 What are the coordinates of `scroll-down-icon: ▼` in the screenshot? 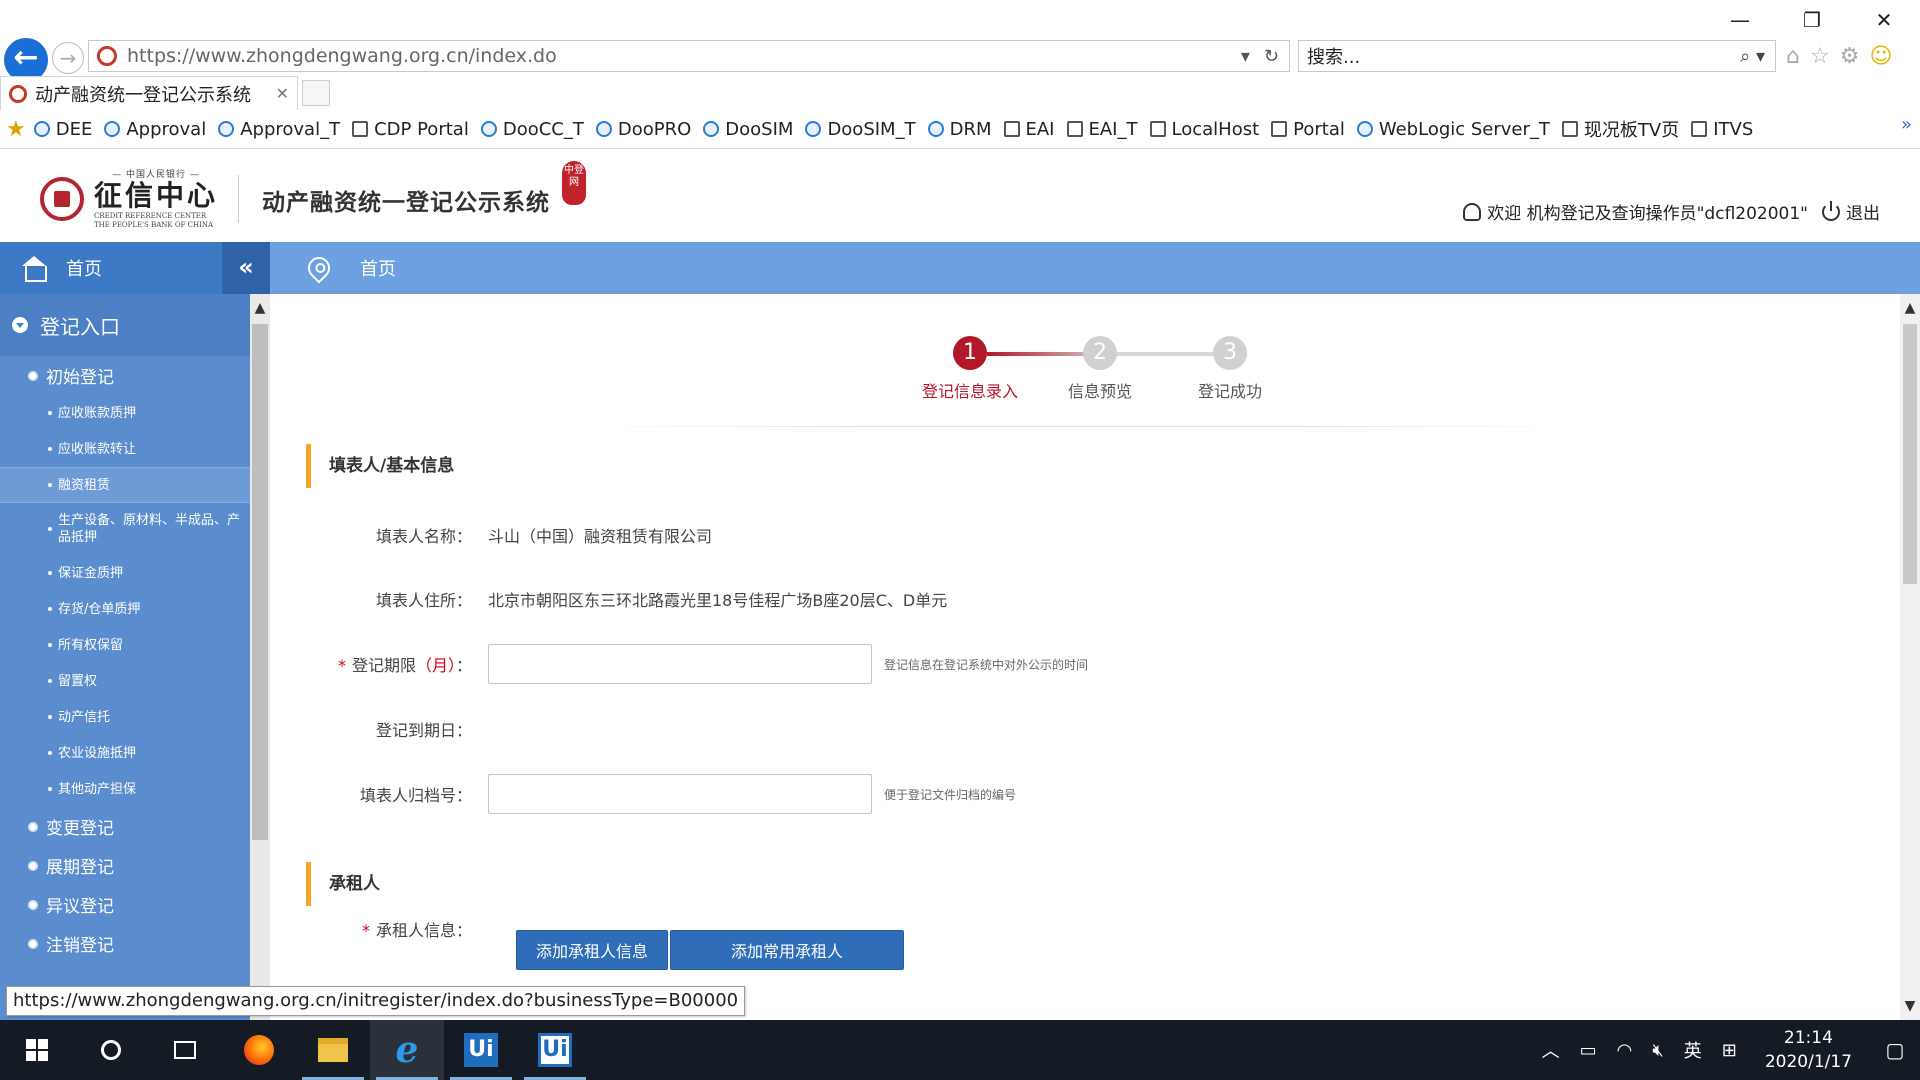 It's located at (1910, 1006).